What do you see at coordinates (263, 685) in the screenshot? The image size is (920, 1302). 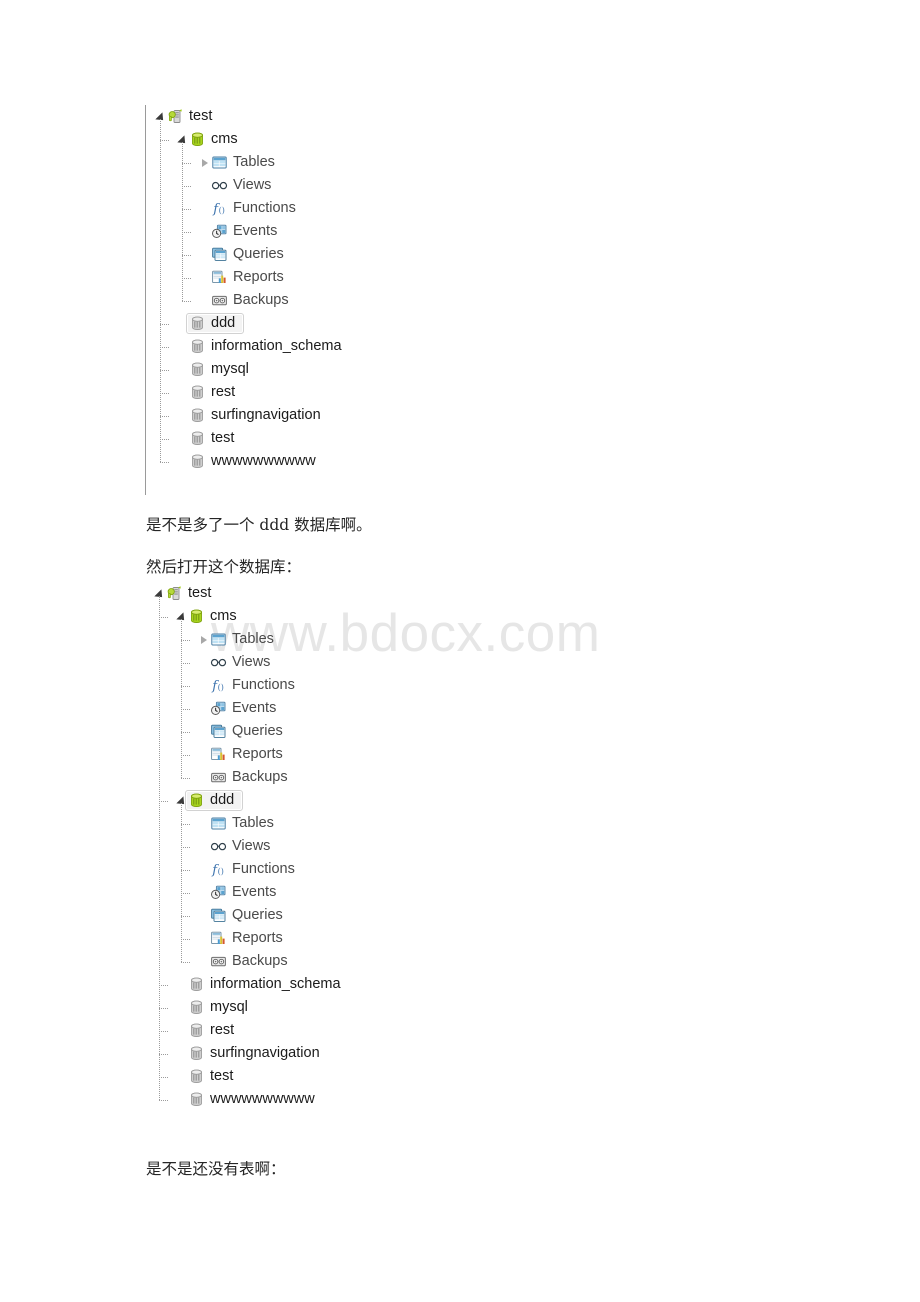 I see `tree-node-label: Functions` at bounding box center [263, 685].